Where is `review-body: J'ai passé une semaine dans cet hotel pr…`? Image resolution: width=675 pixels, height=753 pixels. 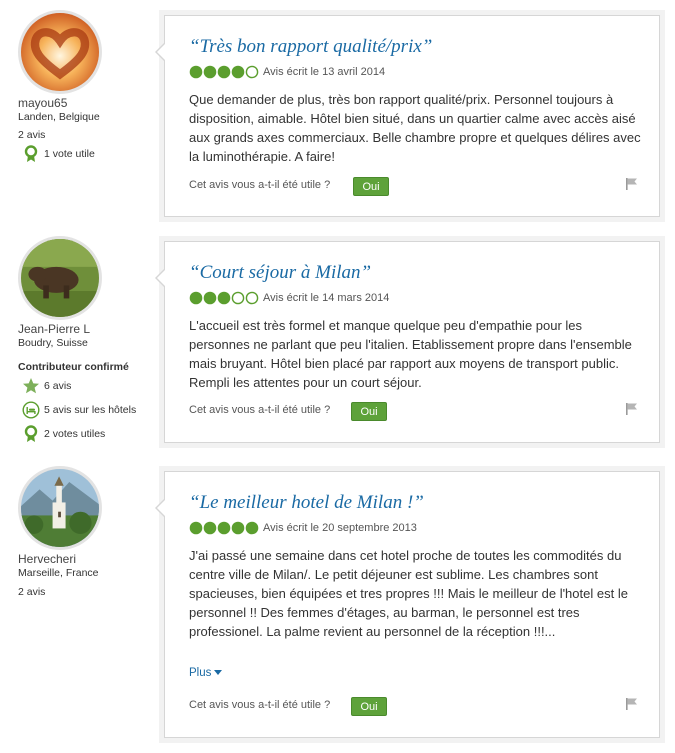 review-body: J'ai passé une semaine dans cet hotel pr… is located at coordinates (408, 593).